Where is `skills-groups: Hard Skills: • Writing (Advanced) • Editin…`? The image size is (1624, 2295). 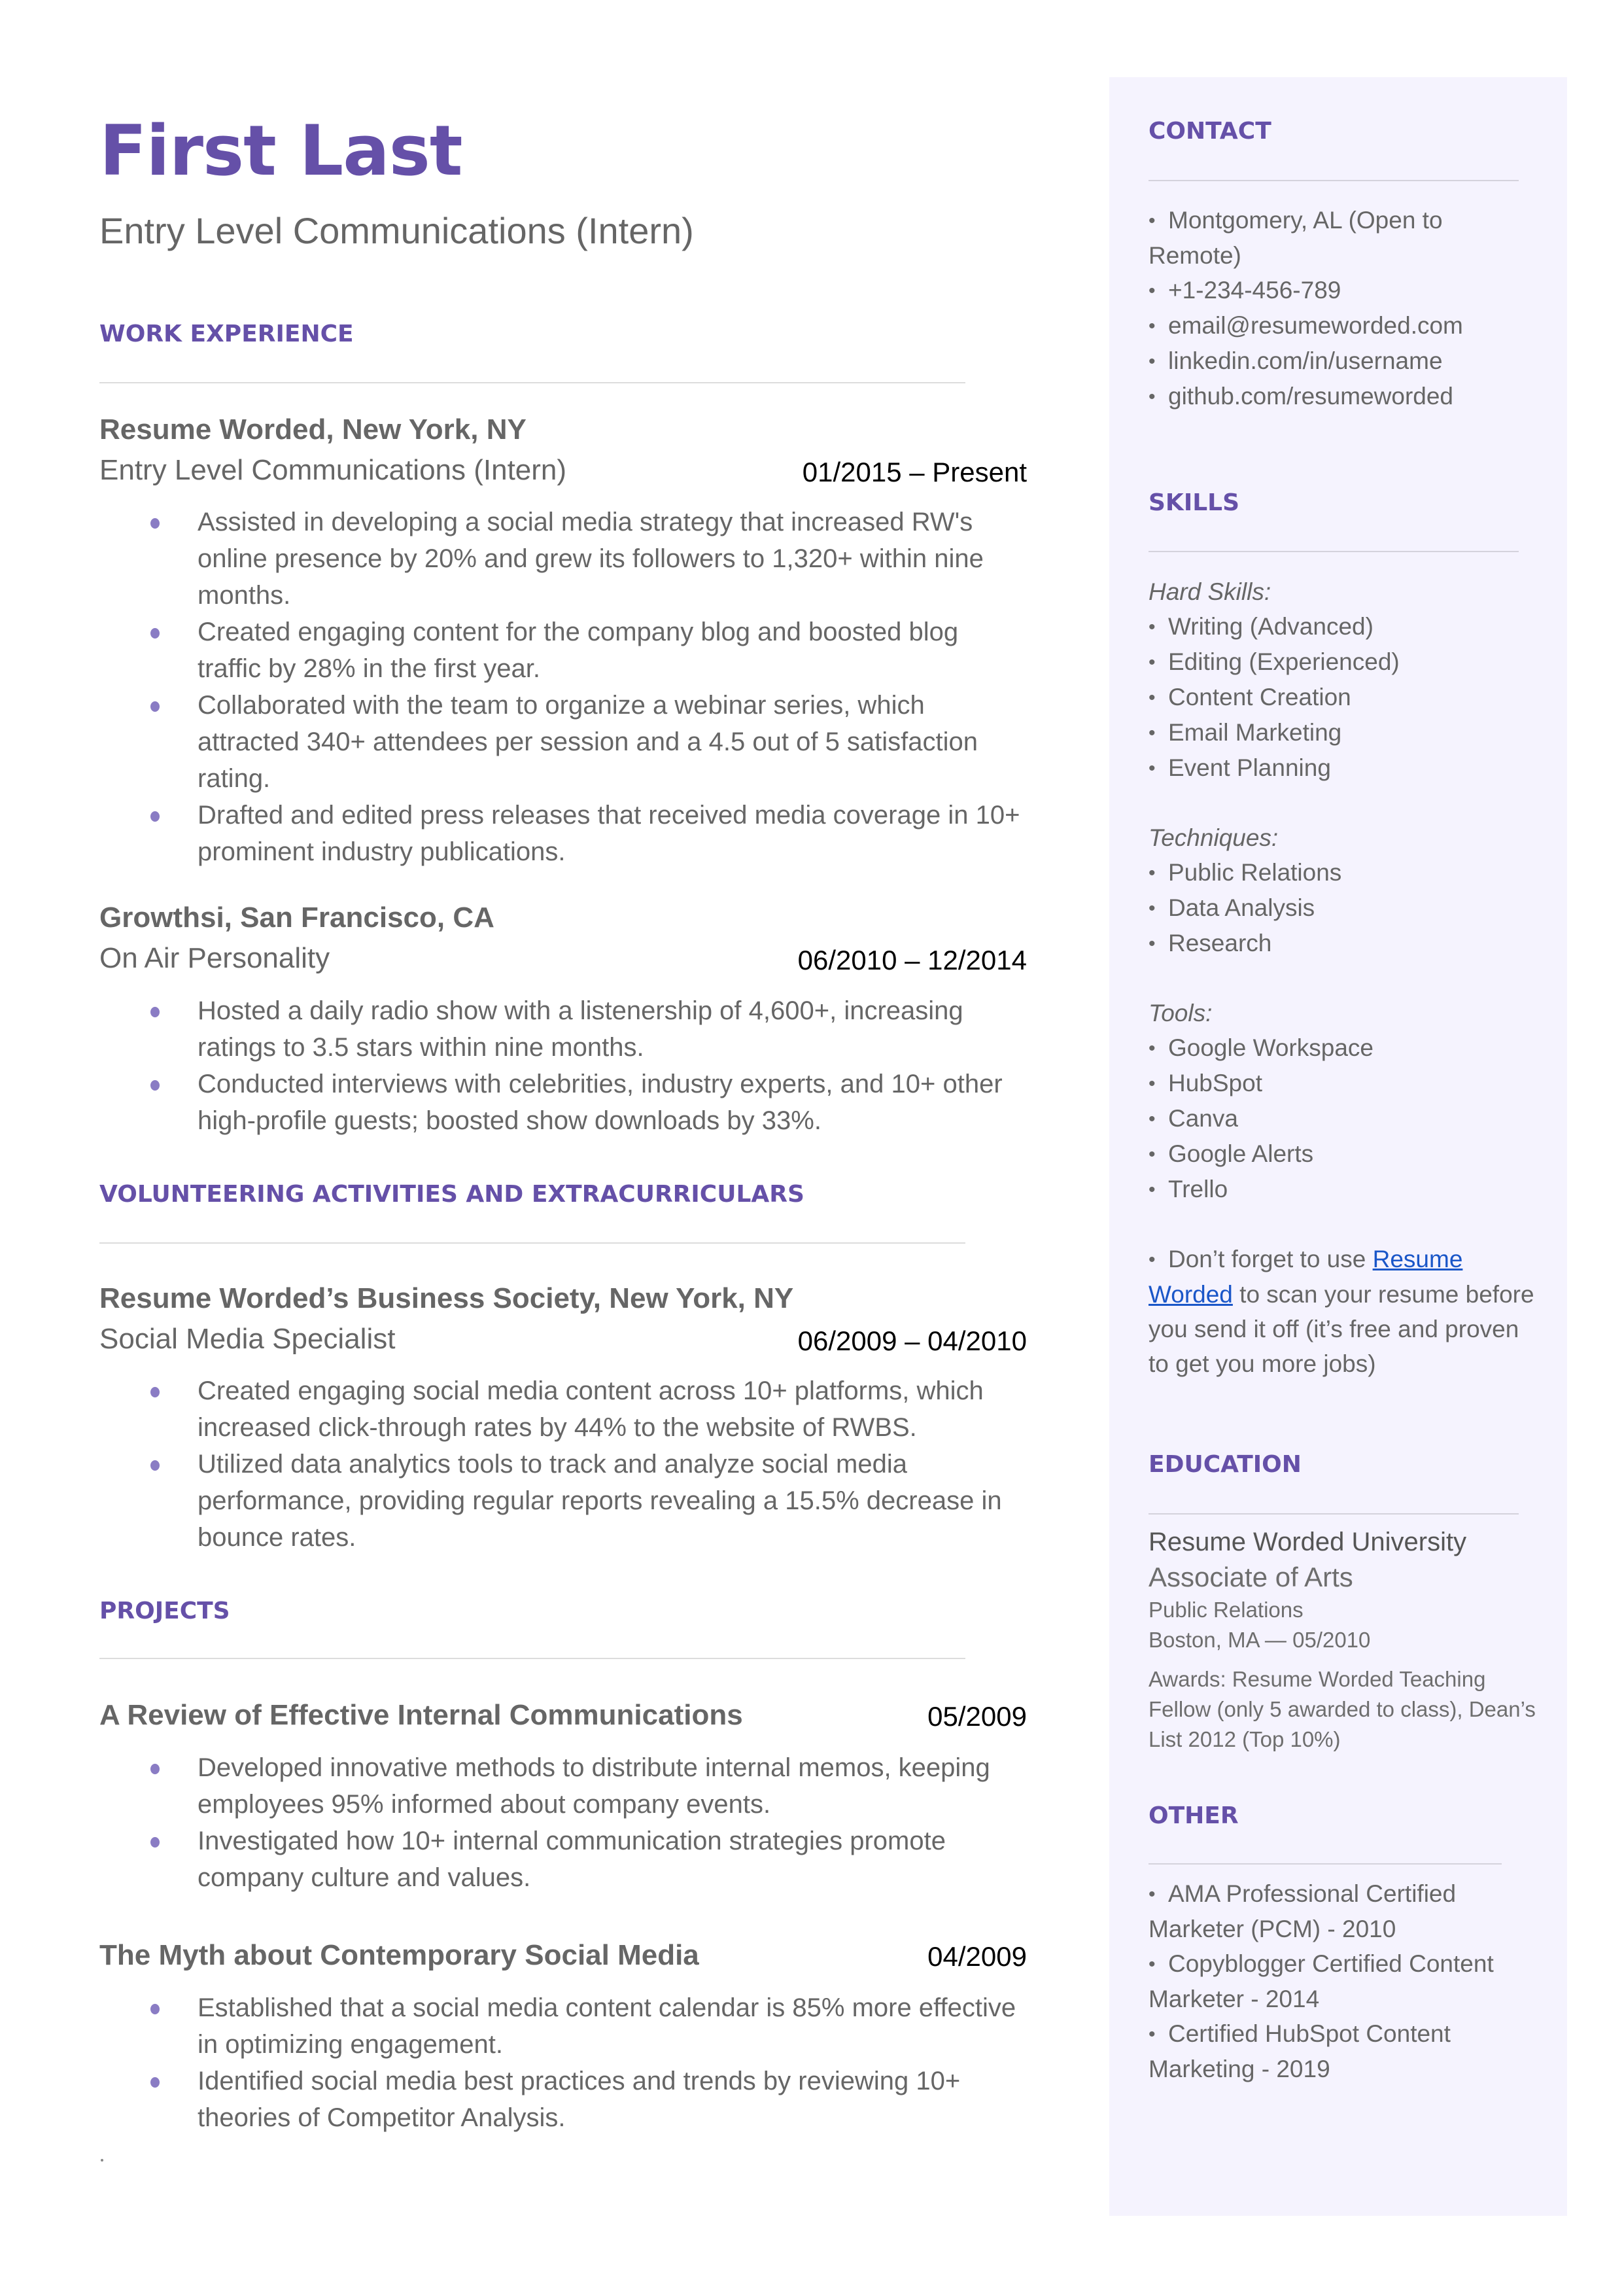
skills-groups: Hard Skills: • Writing (Advanced) • Editin… is located at coordinates (1345, 977).